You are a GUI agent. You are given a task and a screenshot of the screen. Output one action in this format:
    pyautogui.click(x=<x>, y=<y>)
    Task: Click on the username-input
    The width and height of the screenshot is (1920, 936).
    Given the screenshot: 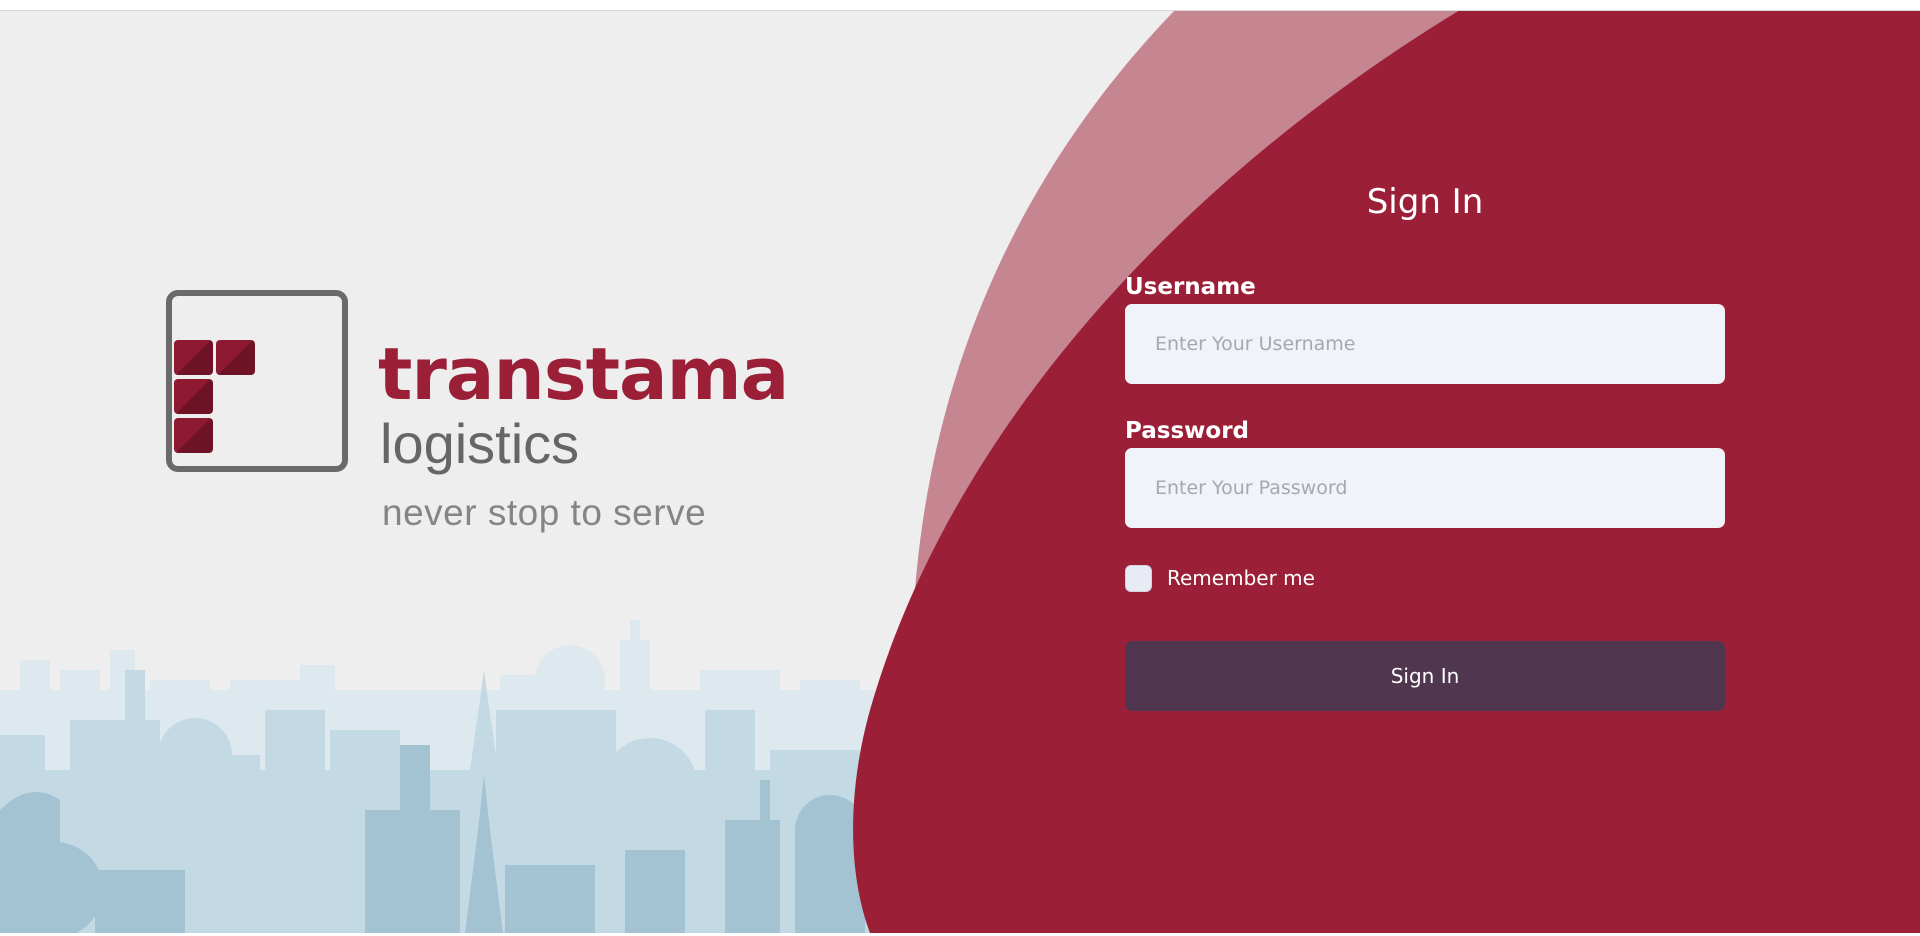 What is the action you would take?
    pyautogui.click(x=1425, y=344)
    